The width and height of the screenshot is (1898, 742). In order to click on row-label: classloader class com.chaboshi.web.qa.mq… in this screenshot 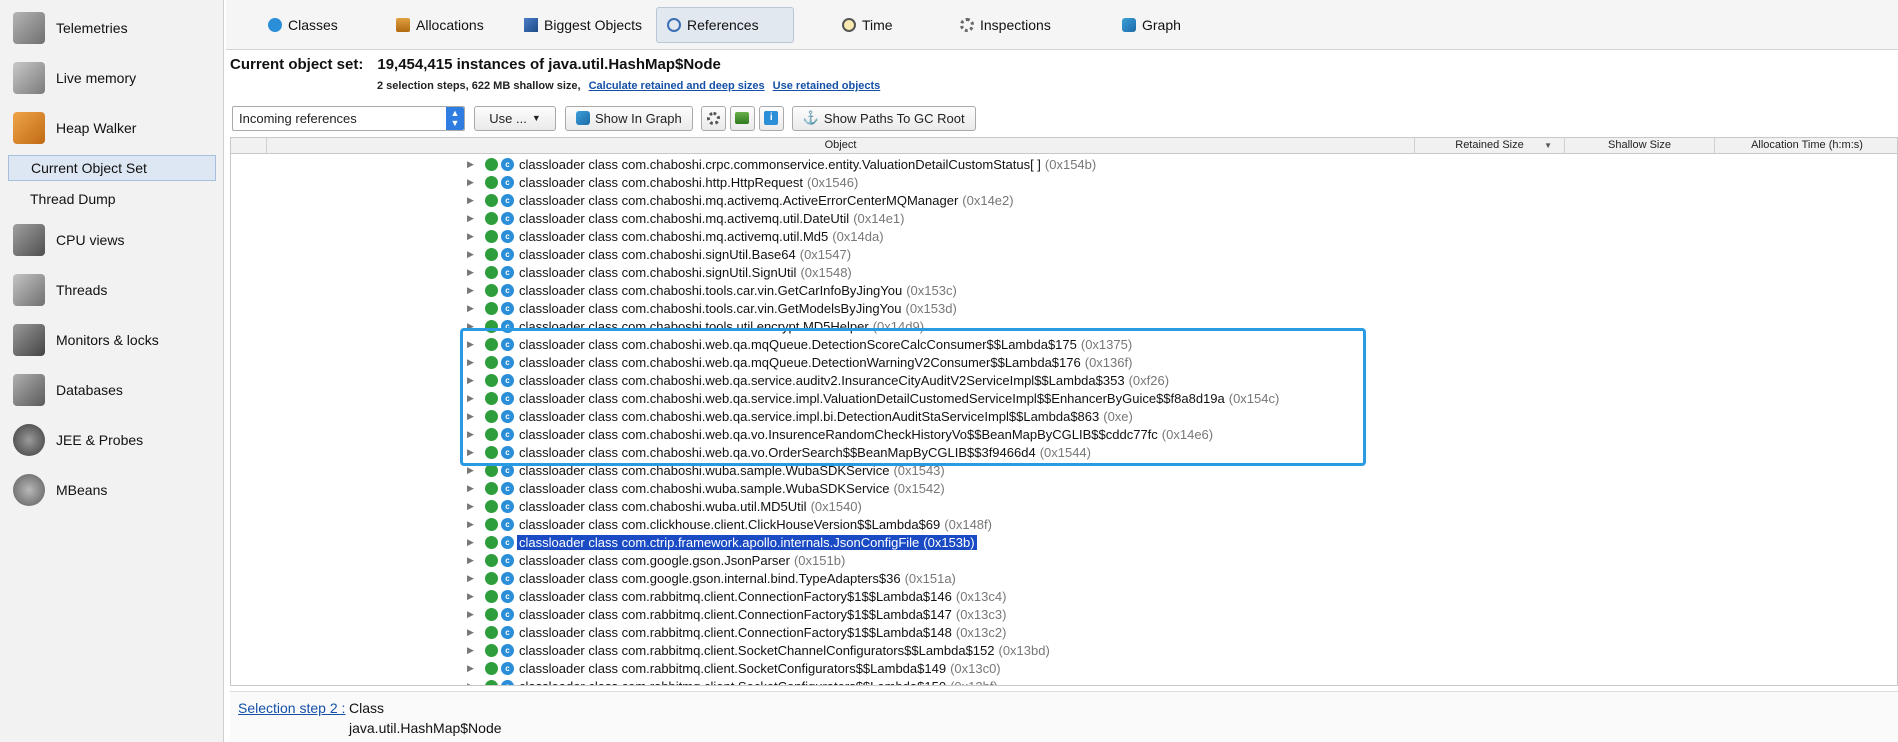, I will do `click(825, 344)`.